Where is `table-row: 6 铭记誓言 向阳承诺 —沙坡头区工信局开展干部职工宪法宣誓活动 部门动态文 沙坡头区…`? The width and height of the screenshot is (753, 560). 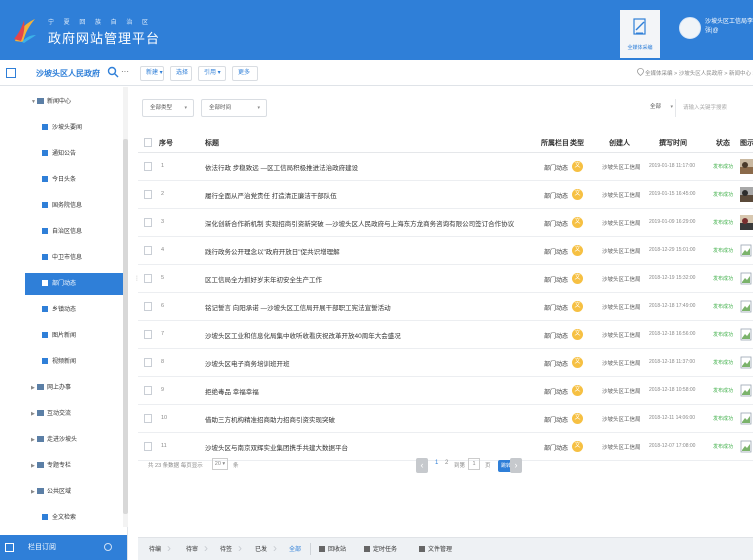
table-row: 6 铭记誓言 向阳承诺 —沙坡头区工信局开展干部职工宪法宣誓活动 部门动态文 沙坡头区… is located at coordinates (445, 307).